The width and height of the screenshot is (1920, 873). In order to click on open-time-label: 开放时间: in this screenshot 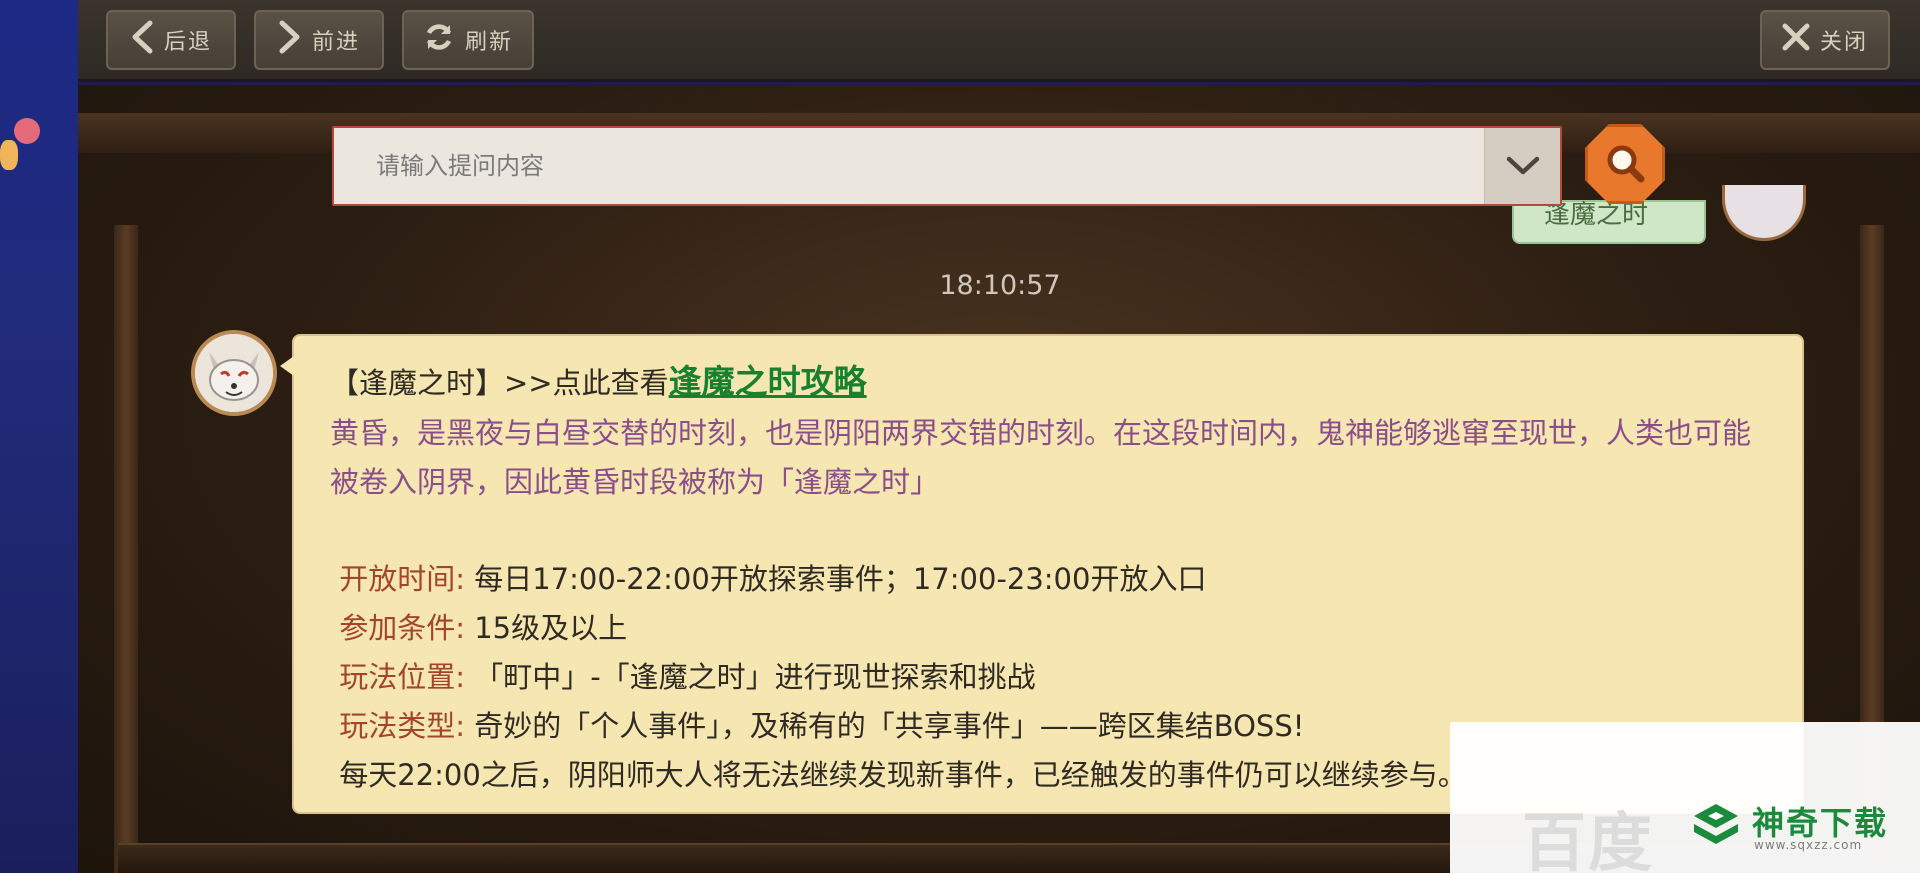, I will do `click(402, 579)`.